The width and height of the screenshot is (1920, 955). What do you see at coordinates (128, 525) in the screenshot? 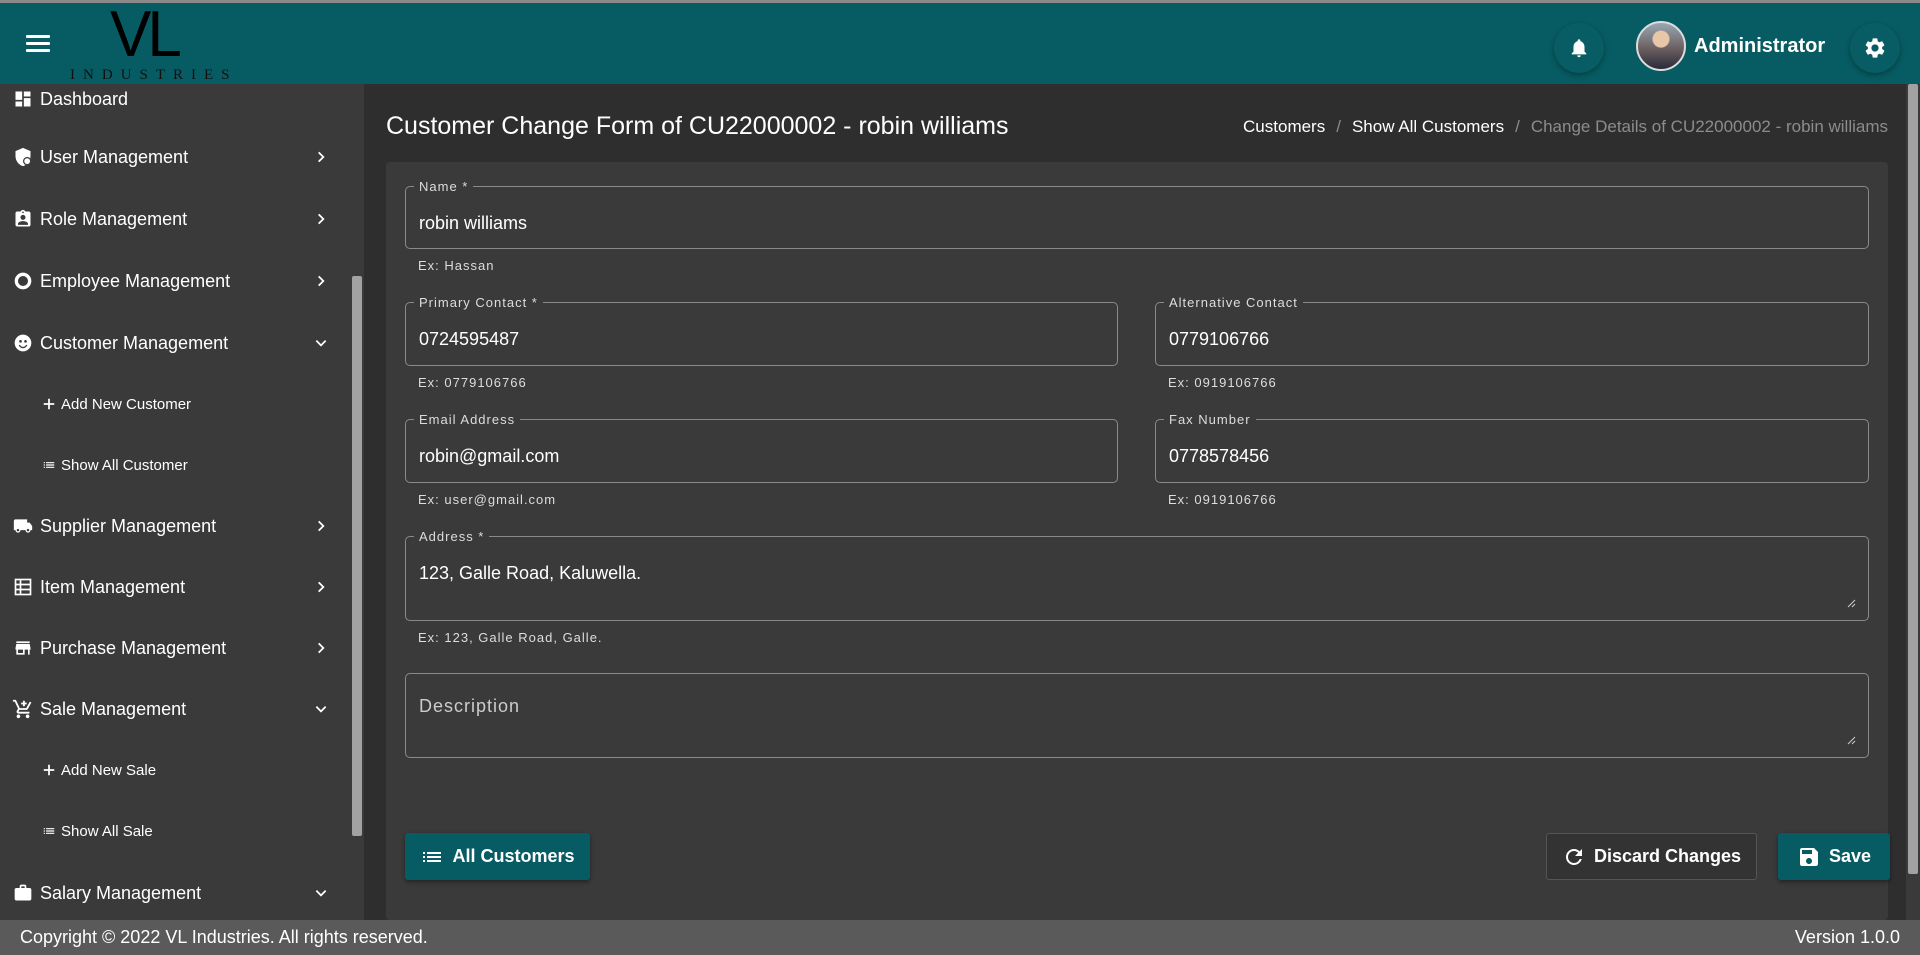
I see `sidebar-item-label: Supplier Management` at bounding box center [128, 525].